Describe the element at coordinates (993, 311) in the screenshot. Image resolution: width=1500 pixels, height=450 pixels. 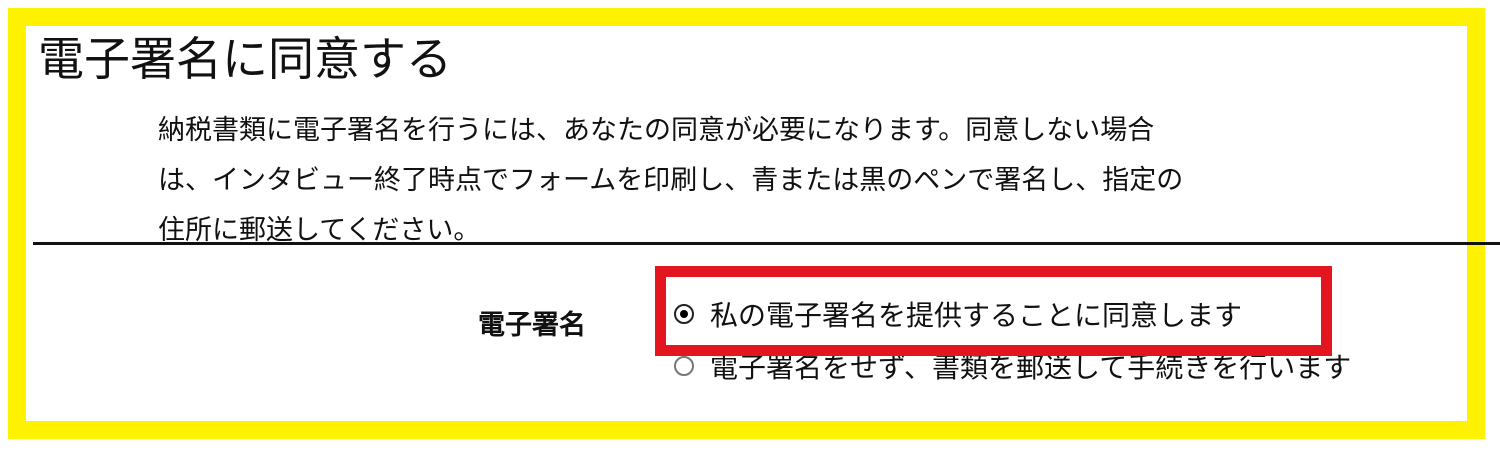
I see `highlight-box` at that location.